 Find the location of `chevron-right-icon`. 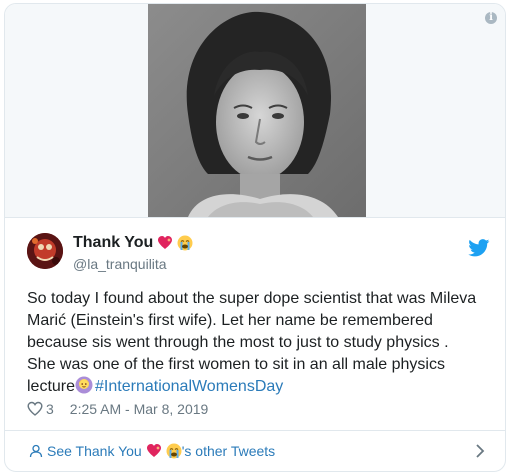

chevron-right-icon is located at coordinates (480, 451).